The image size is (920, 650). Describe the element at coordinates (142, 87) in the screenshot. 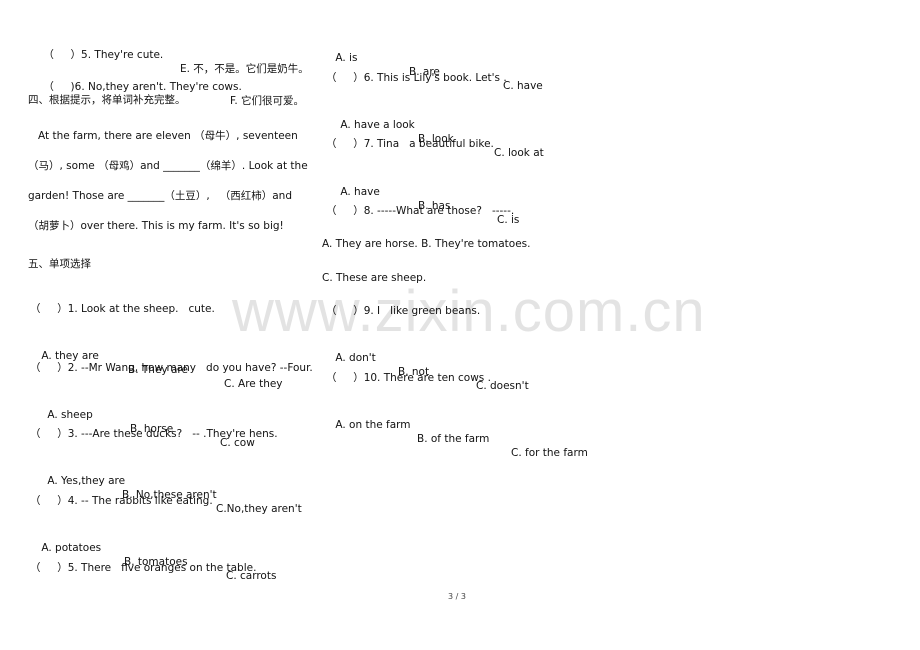

I see `match-question: （ )6. No,they aren't. They're cows.` at that location.